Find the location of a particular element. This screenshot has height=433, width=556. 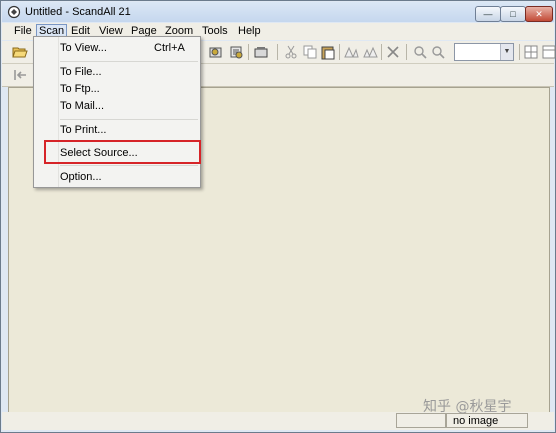

delete-icon is located at coordinates (393, 52).